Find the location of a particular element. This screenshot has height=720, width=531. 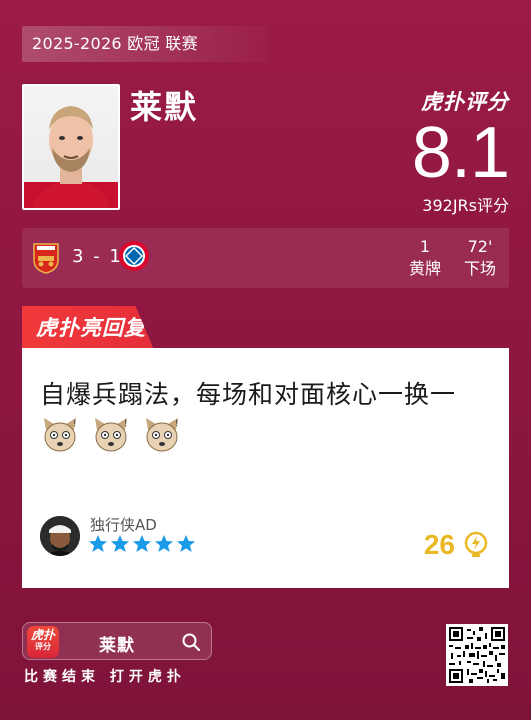

likes-count: 26 is located at coordinates (439, 544).